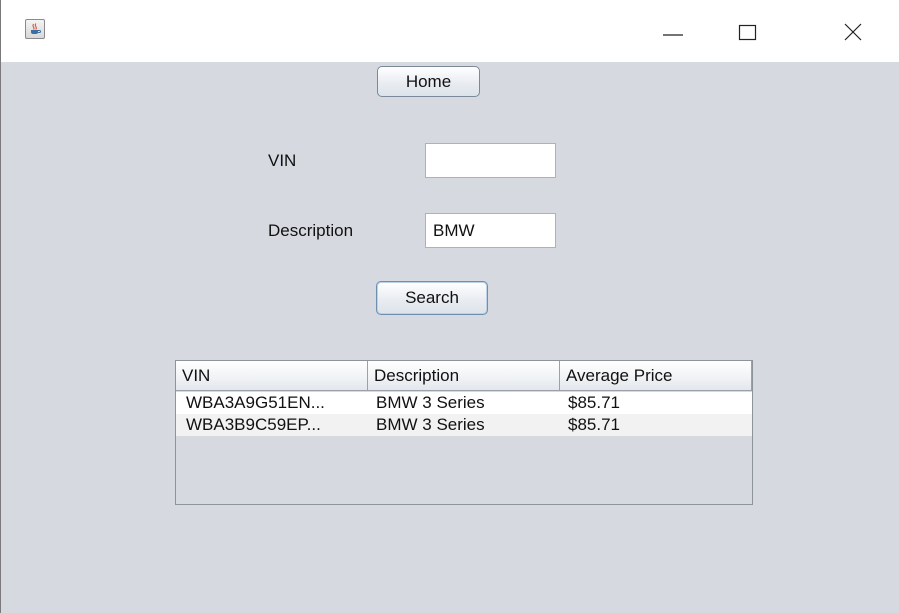 This screenshot has height=613, width=899. I want to click on close-icon, so click(853, 32).